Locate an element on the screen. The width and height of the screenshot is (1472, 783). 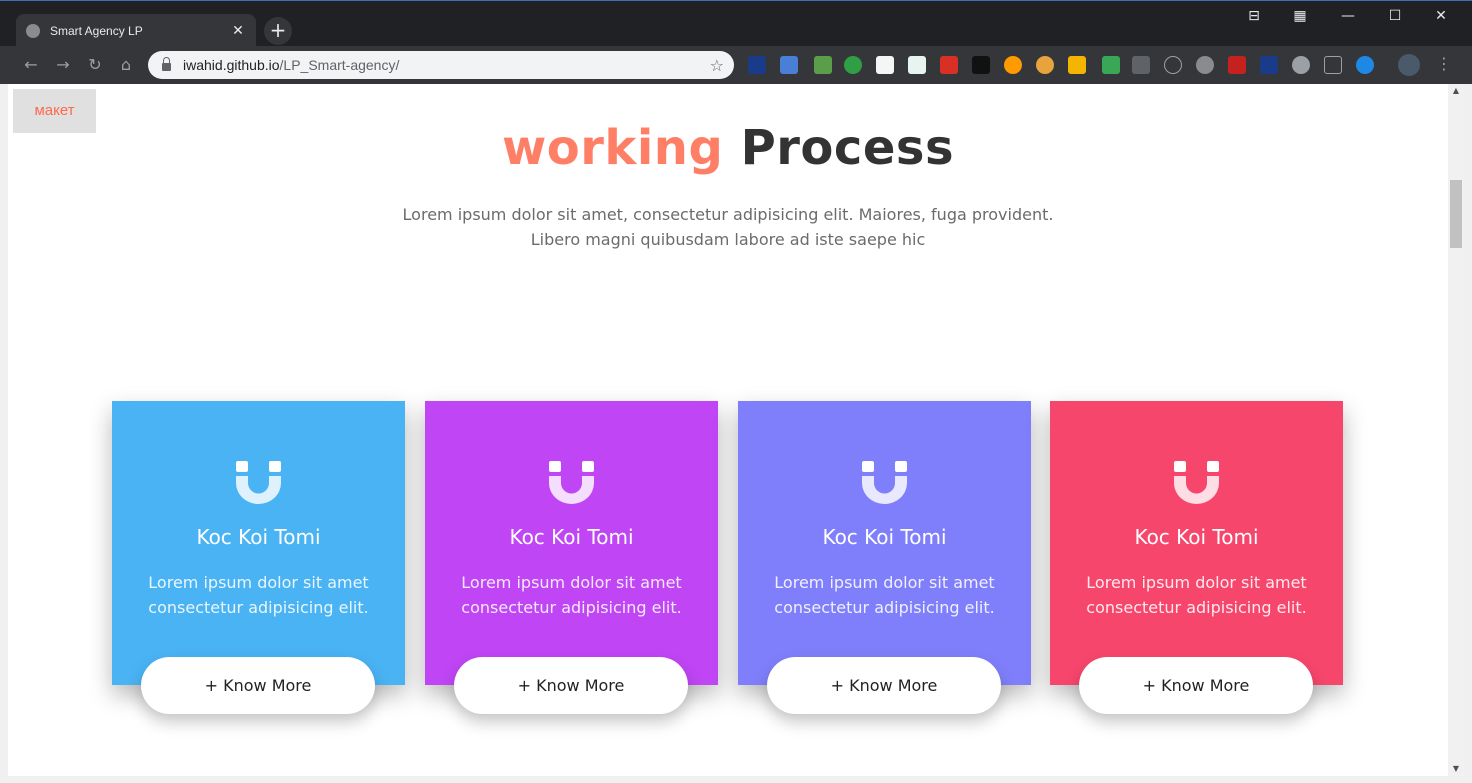
browser-tab: Smart Agency LP ✕ is located at coordinates (136, 31).